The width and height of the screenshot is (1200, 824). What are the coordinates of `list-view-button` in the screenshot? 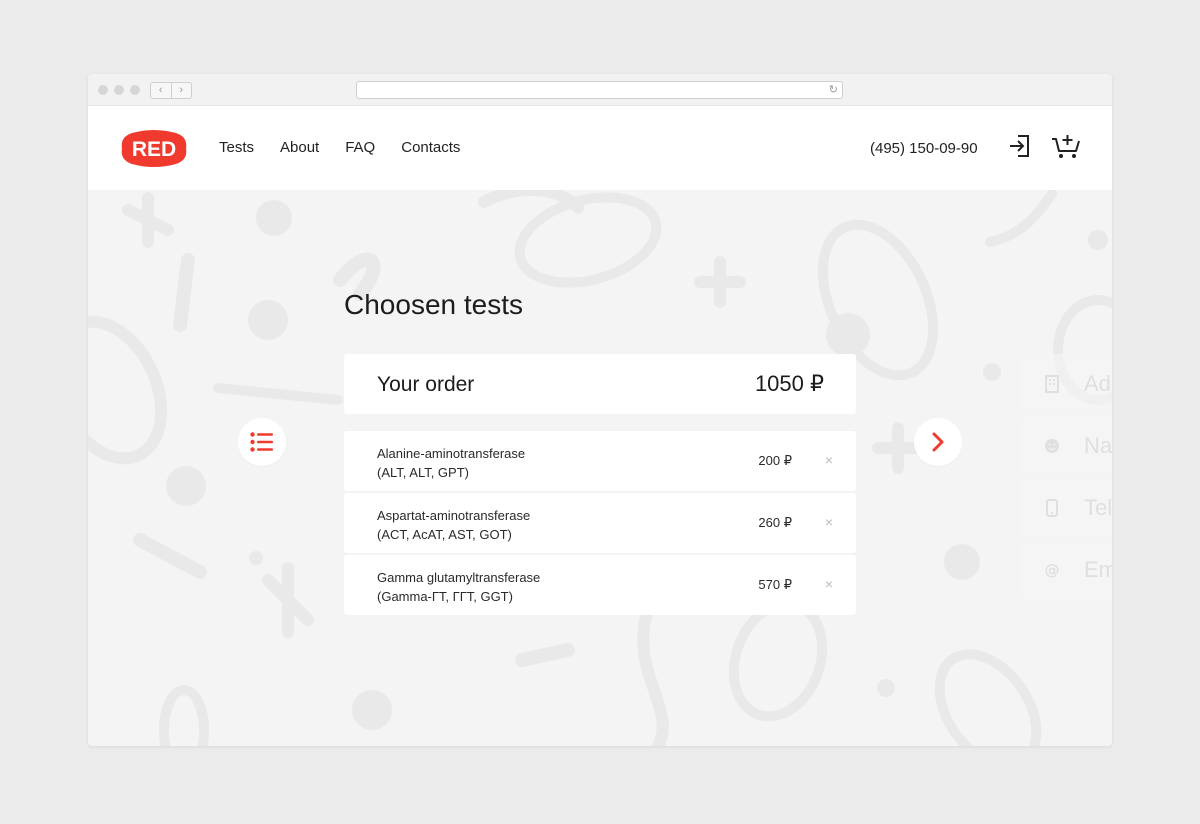 It's located at (262, 442).